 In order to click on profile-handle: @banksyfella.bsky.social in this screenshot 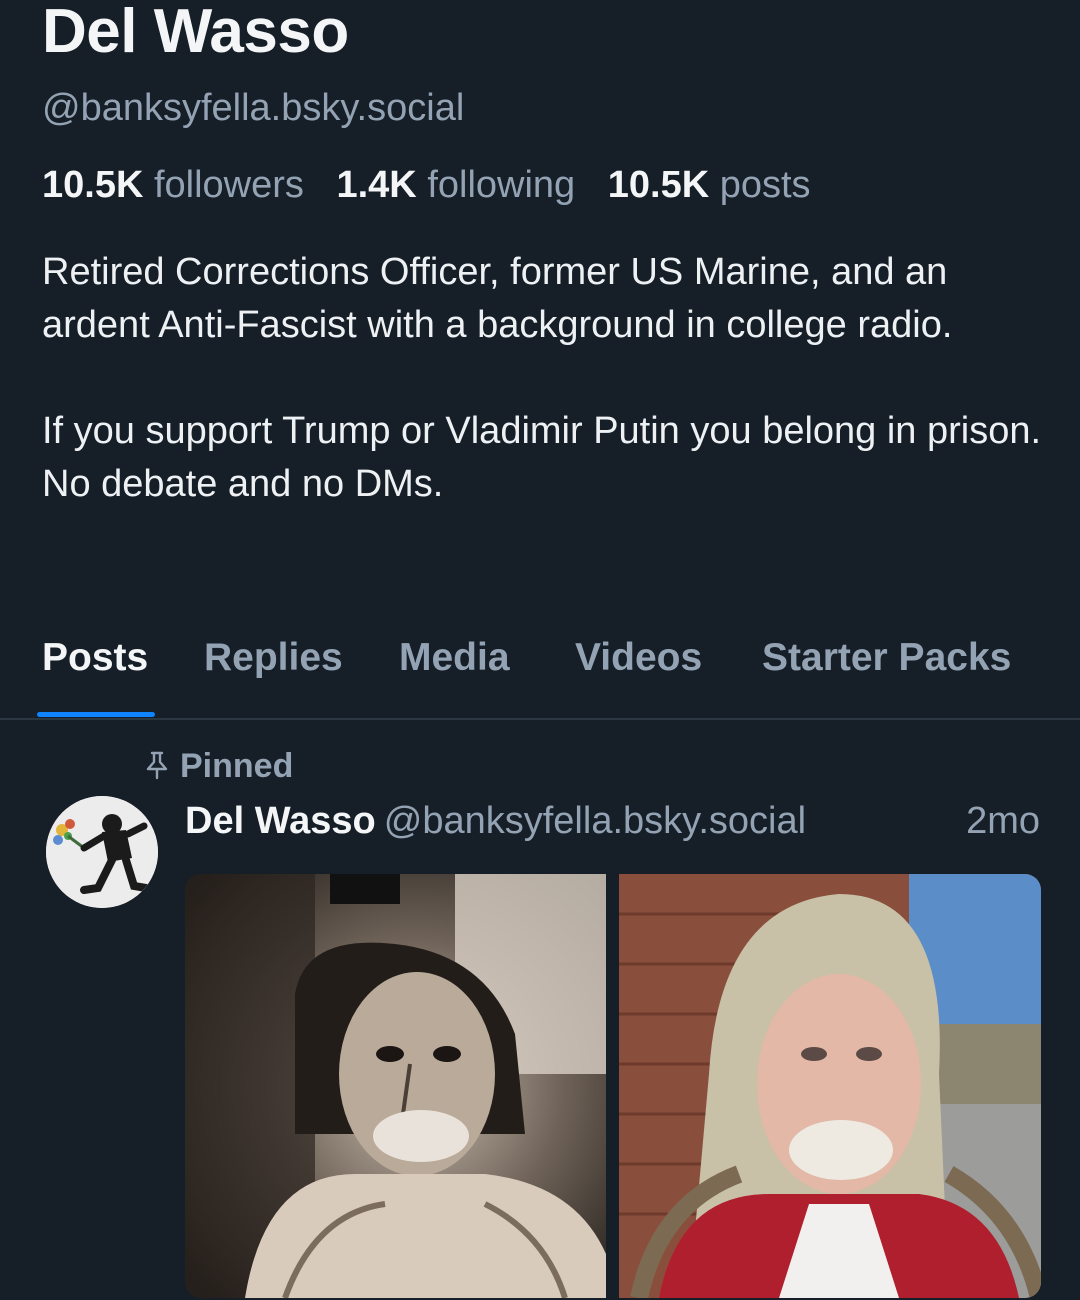, I will do `click(253, 108)`.